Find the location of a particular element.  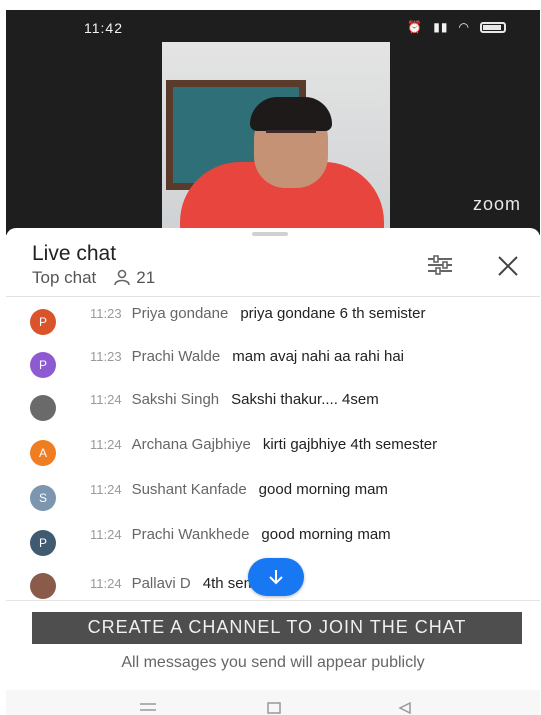

status-time: 11:42 is located at coordinates (103, 28).